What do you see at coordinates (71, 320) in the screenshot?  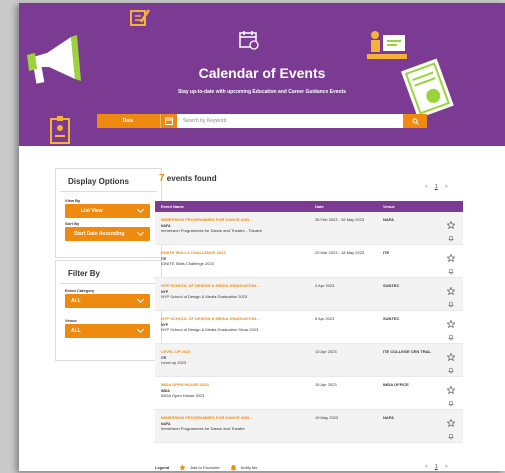 I see `venue-label: Venue` at bounding box center [71, 320].